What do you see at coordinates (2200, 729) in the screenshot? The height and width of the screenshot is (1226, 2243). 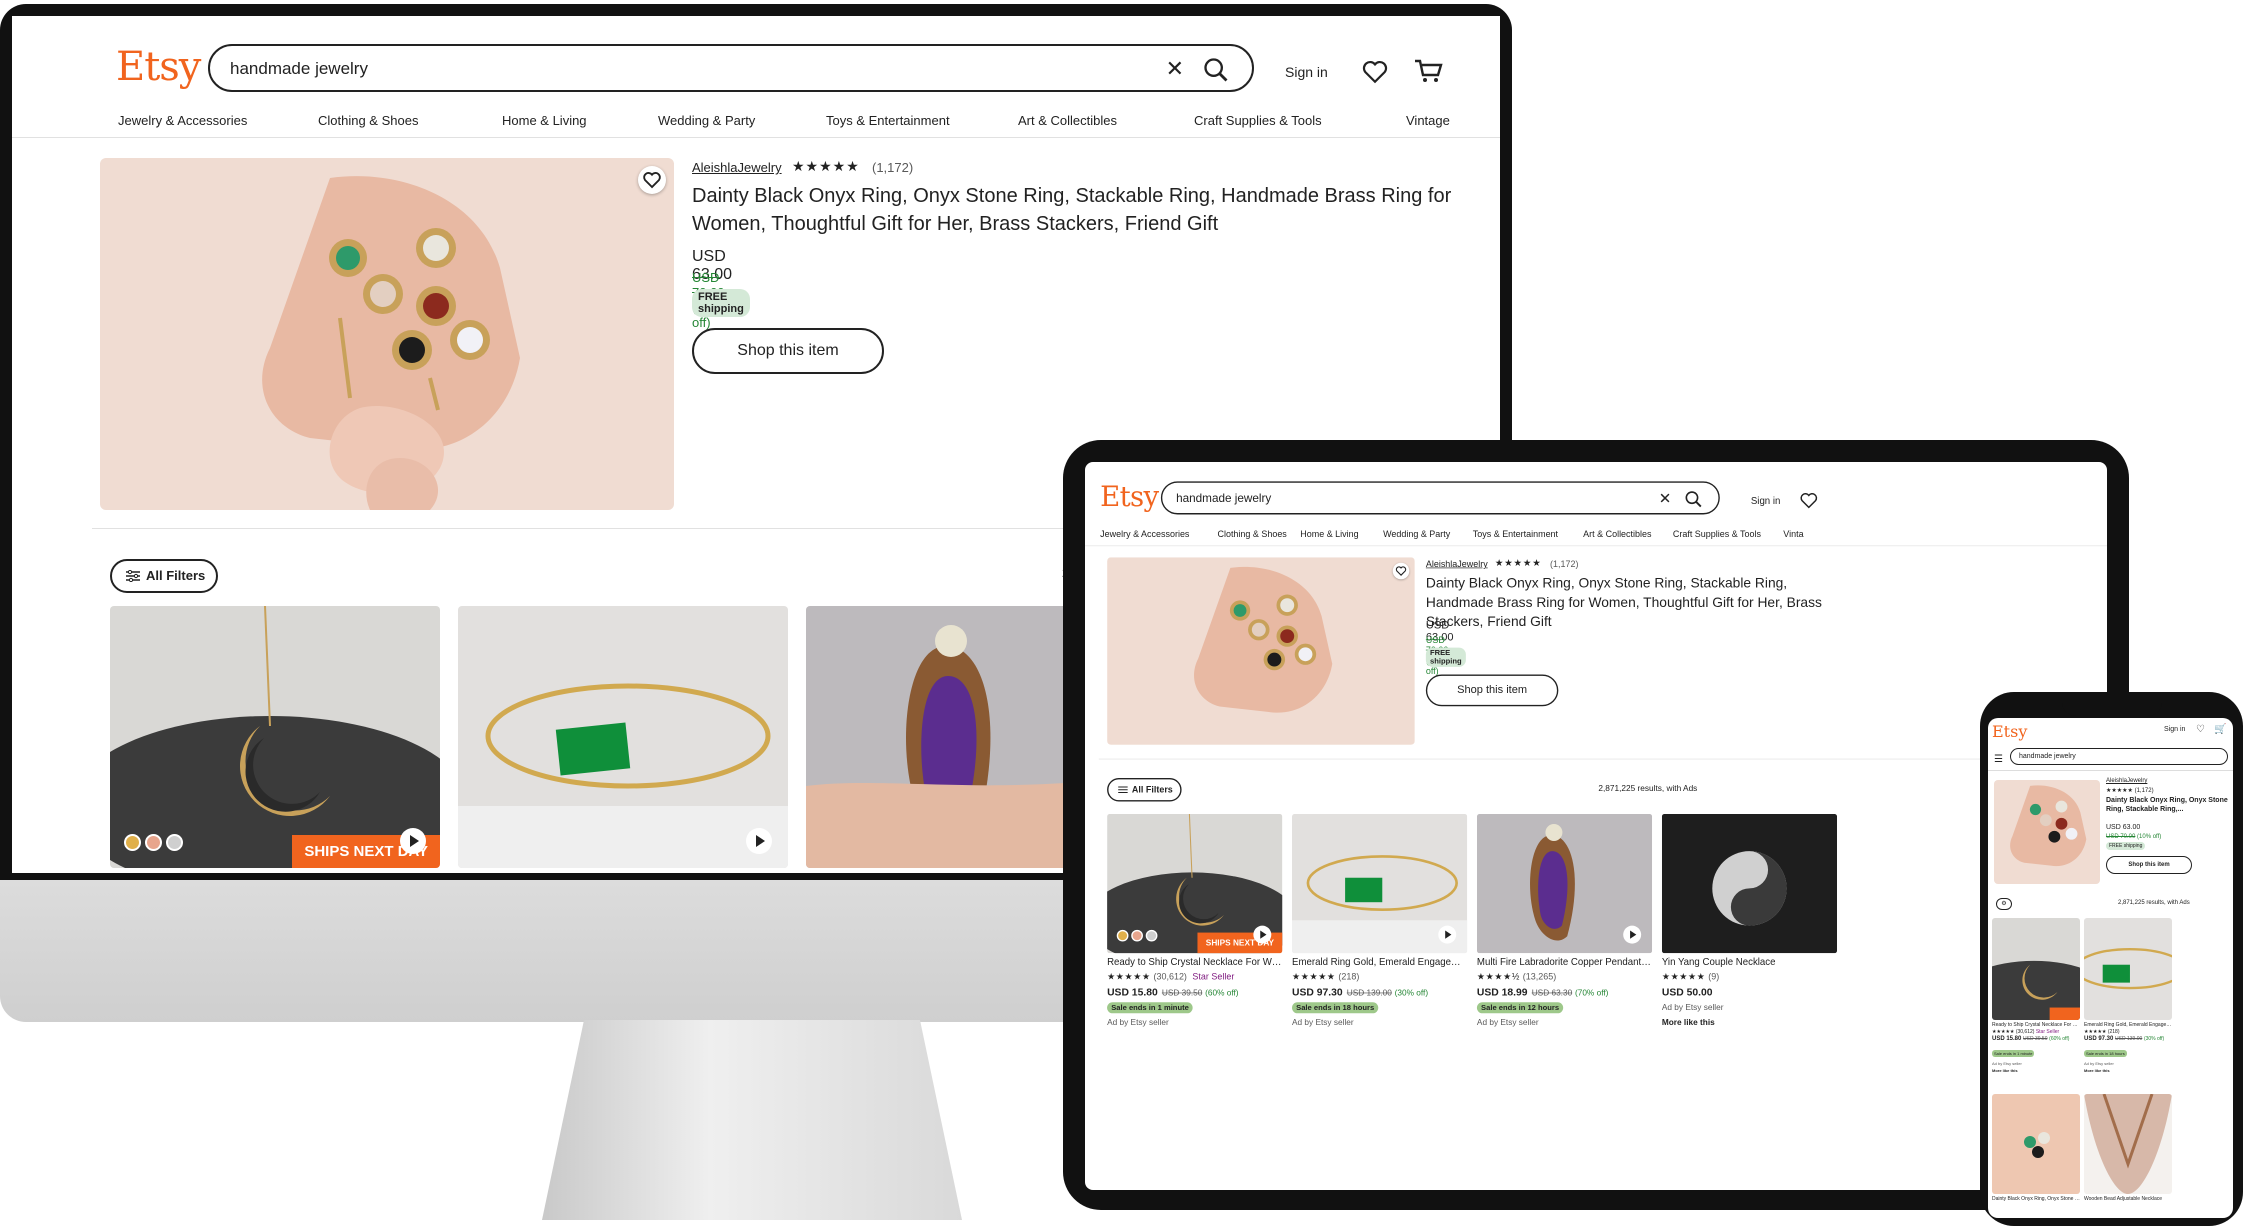 I see `heart-icon: ♡` at bounding box center [2200, 729].